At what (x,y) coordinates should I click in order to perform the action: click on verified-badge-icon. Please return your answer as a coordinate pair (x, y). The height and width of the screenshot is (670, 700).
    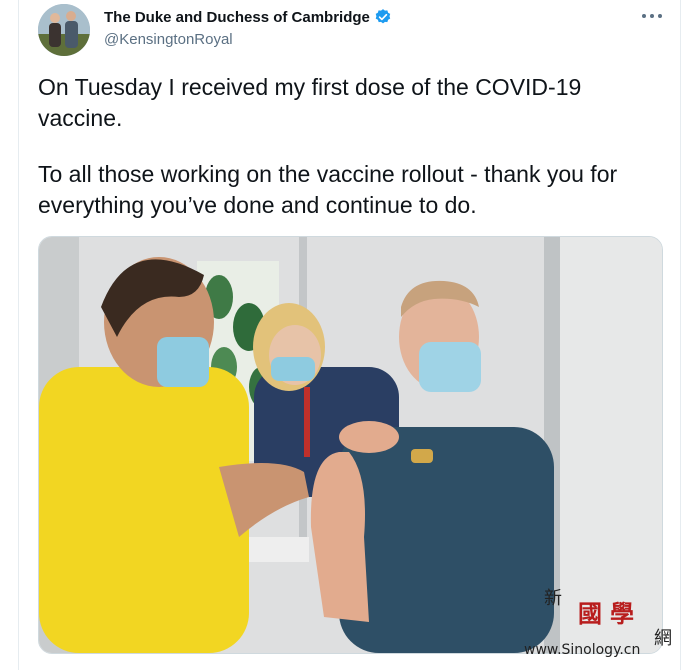
    Looking at the image, I should click on (383, 17).